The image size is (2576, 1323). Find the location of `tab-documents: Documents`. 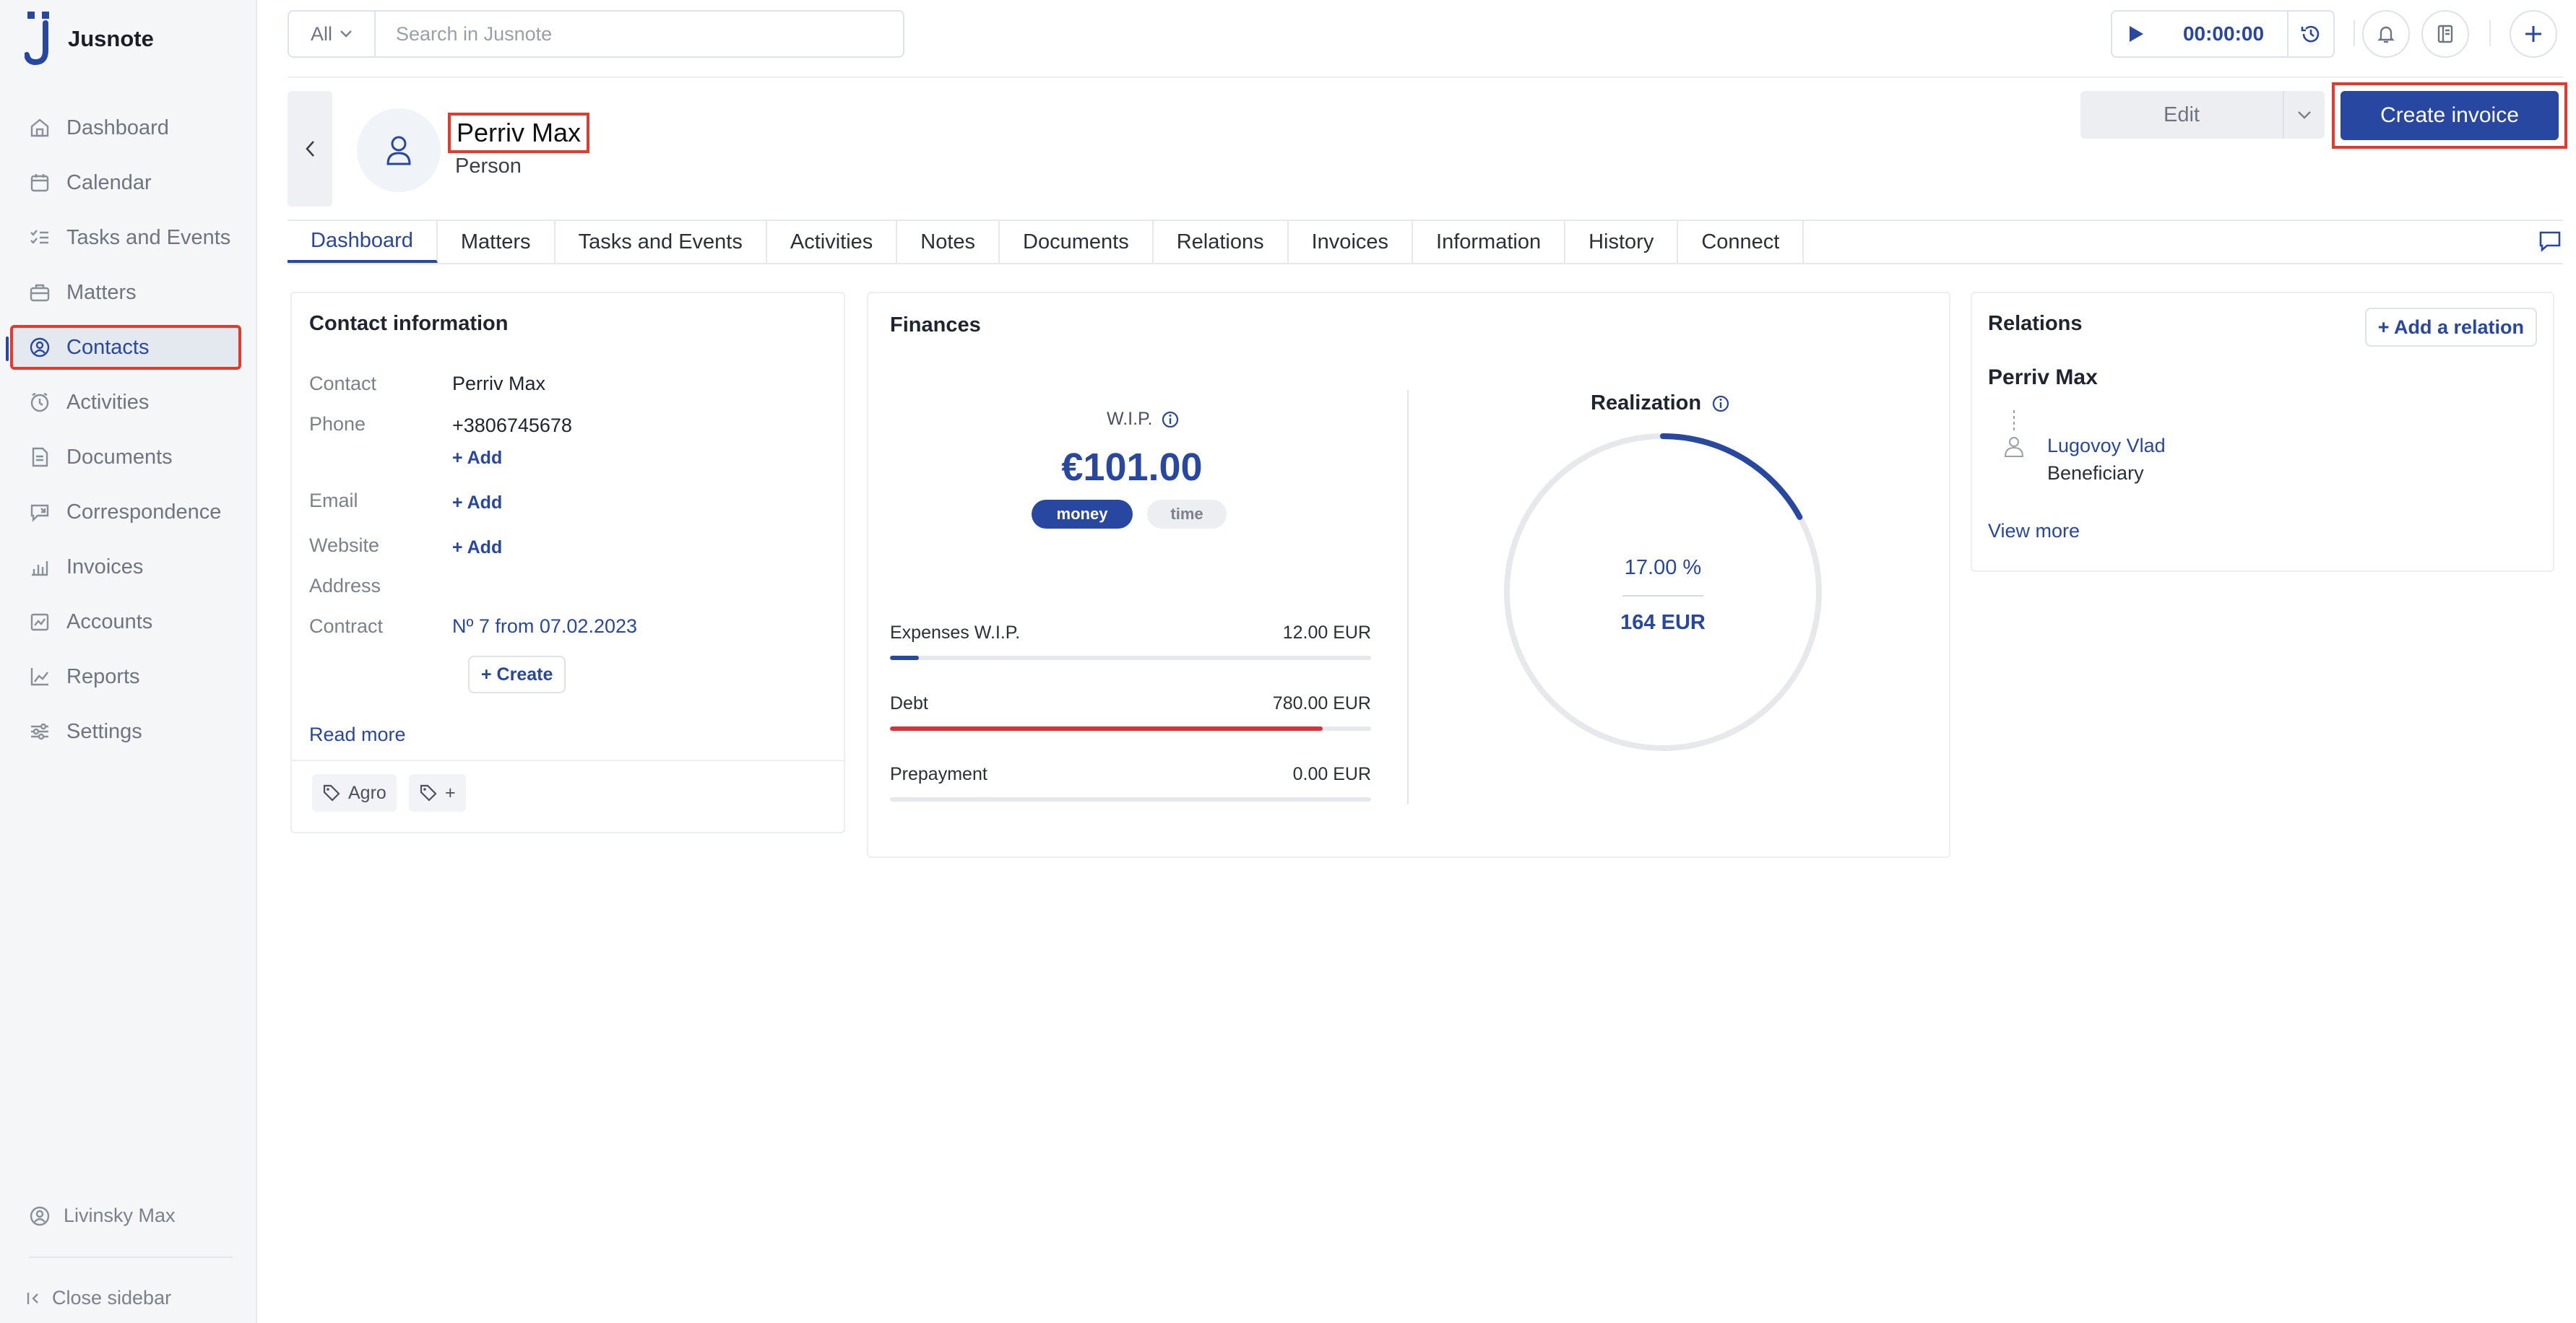

tab-documents: Documents is located at coordinates (1077, 242).